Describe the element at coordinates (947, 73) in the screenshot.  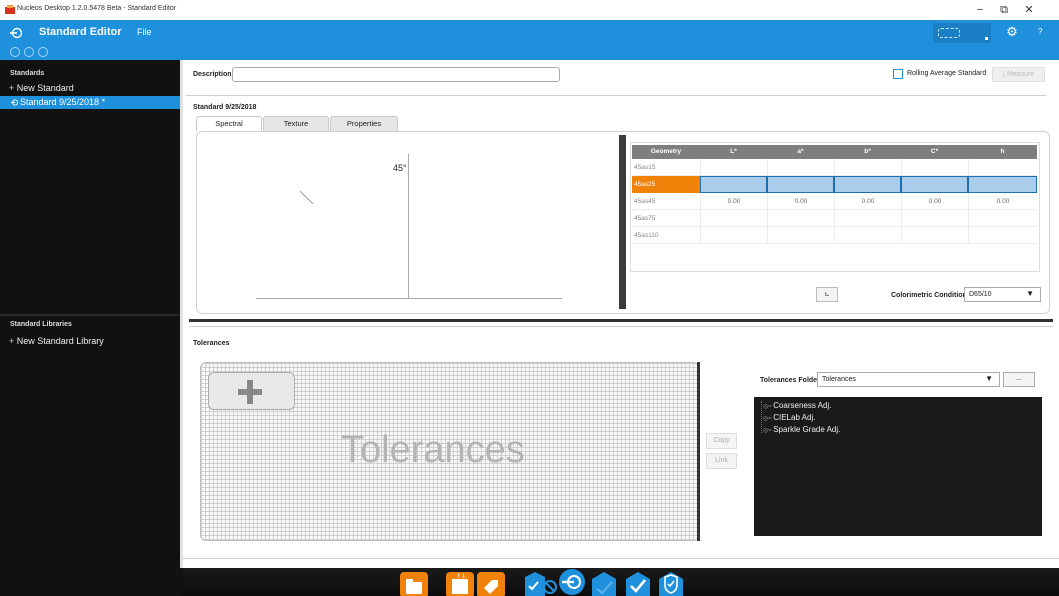
I see `rolling-average-label: Rolling Average Standard` at that location.